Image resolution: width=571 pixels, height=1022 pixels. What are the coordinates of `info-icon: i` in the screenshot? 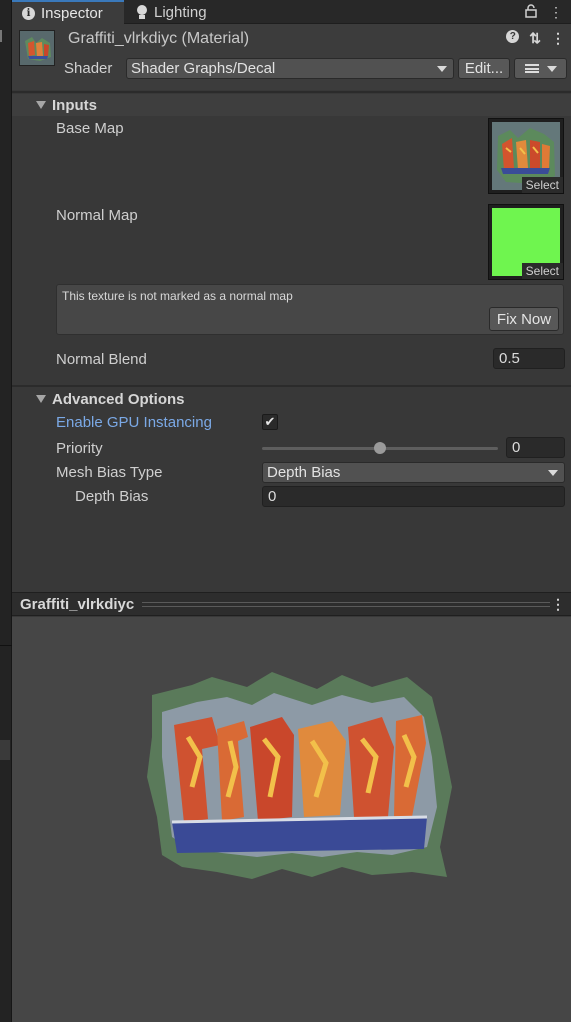 It's located at (28, 13).